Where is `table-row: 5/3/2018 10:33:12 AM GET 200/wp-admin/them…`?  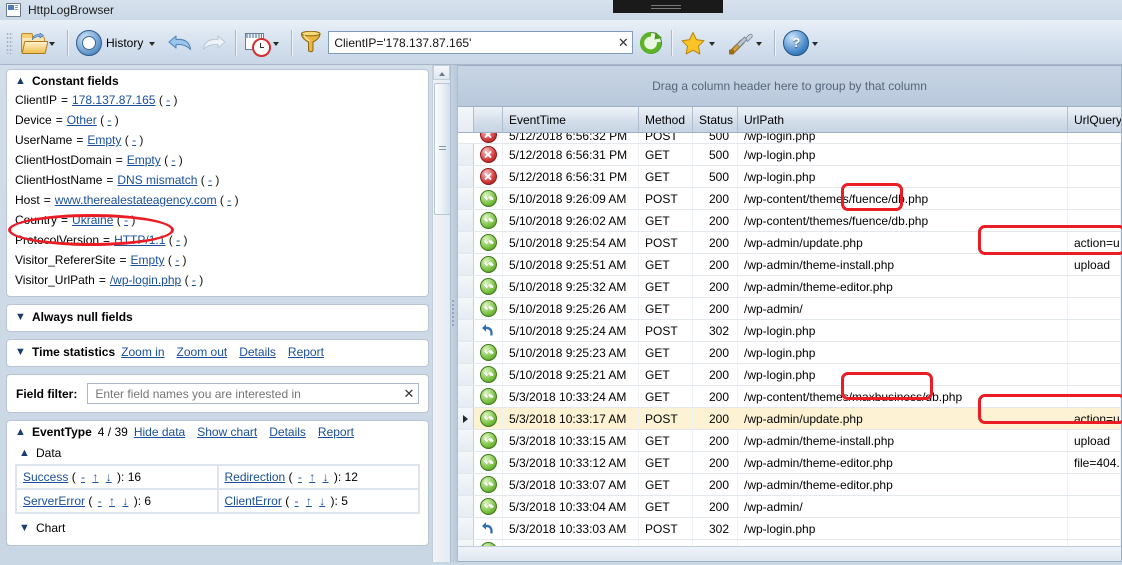
table-row: 5/3/2018 10:33:12 AM GET 200/wp-admin/them… is located at coordinates (789, 463).